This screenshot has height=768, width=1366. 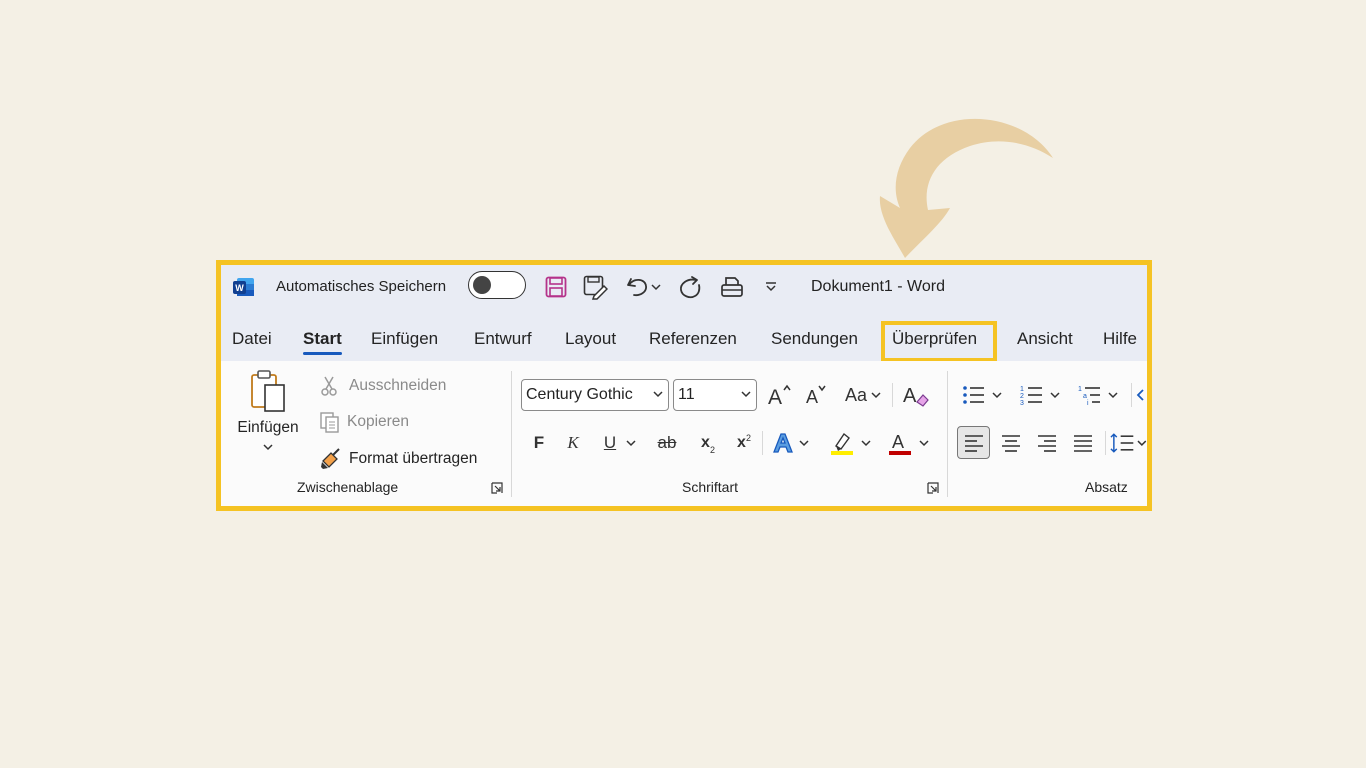 I want to click on tab-ansicht: Ansicht, so click(x=1045, y=339).